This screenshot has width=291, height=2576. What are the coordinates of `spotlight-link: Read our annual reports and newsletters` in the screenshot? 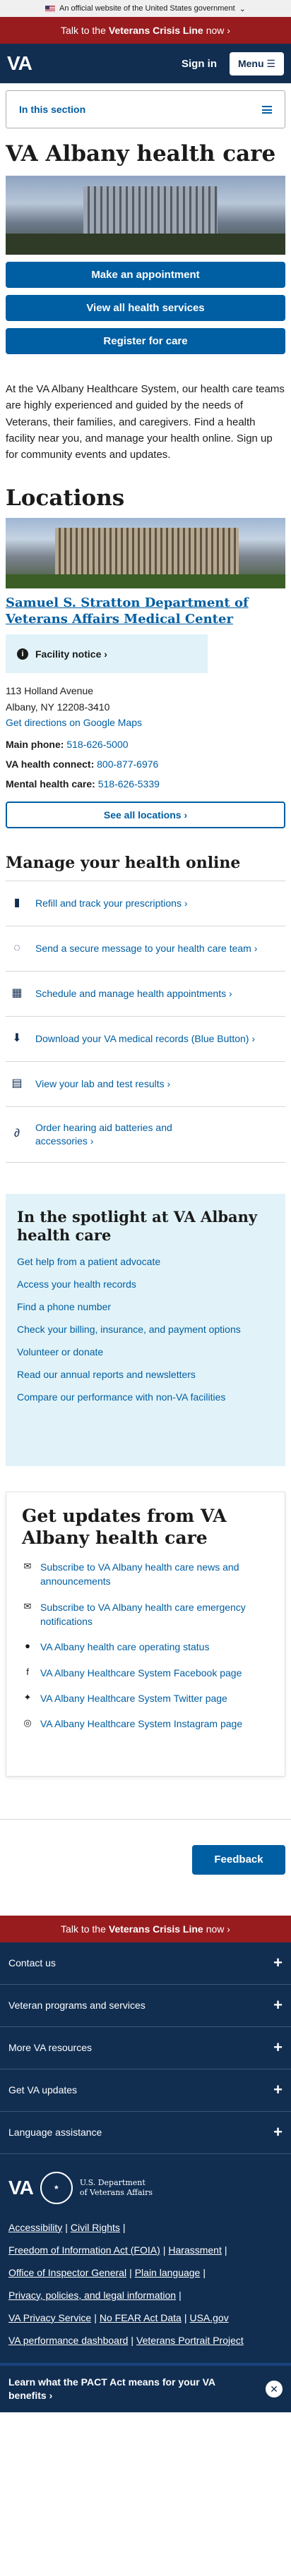 It's located at (145, 1375).